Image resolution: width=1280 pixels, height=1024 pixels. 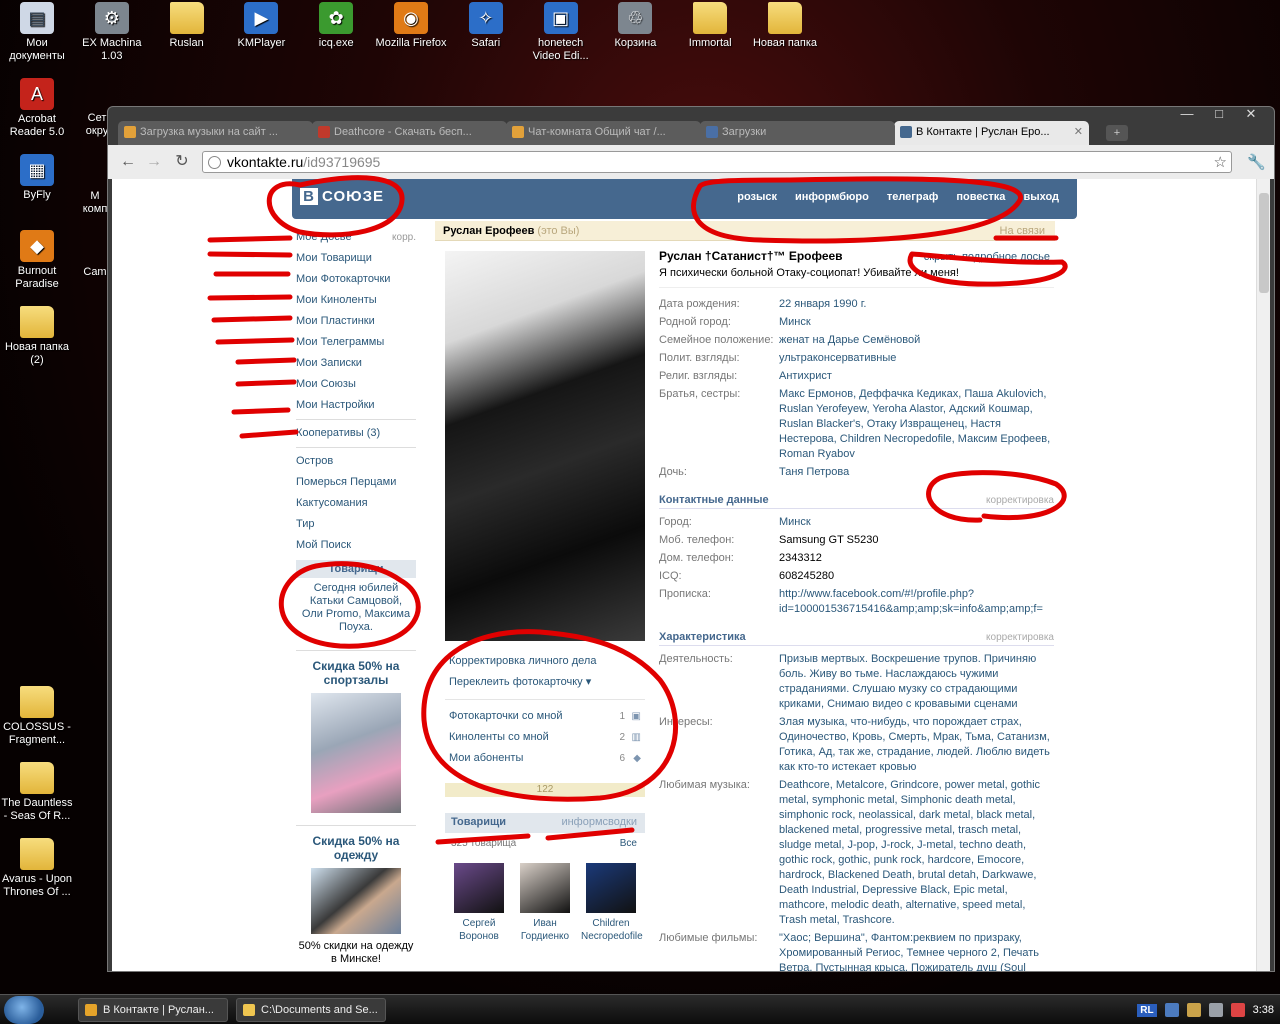 I want to click on photo-link-2: Мои абоненты 6 ◆, so click(x=545, y=758).